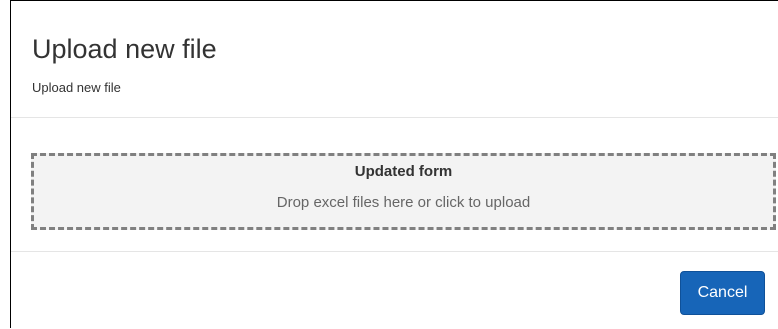  Describe the element at coordinates (76, 87) in the screenshot. I see `modal-subtitle: Upload new file` at that location.